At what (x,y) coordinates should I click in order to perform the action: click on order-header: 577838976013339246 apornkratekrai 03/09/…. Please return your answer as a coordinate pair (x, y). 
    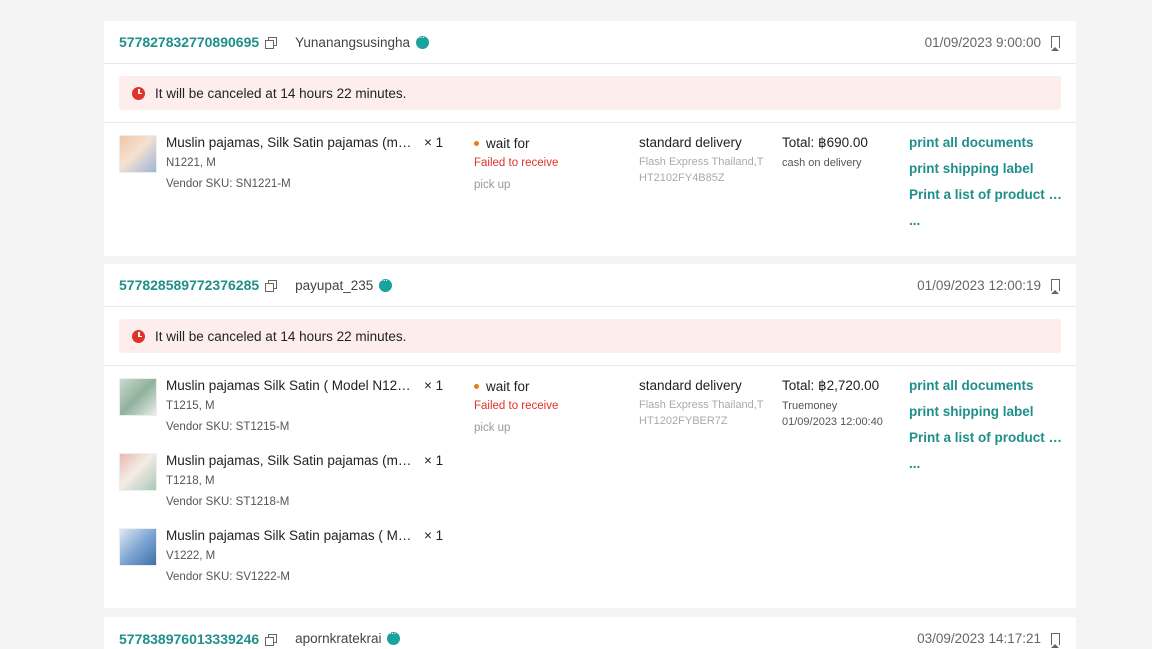
    Looking at the image, I should click on (590, 633).